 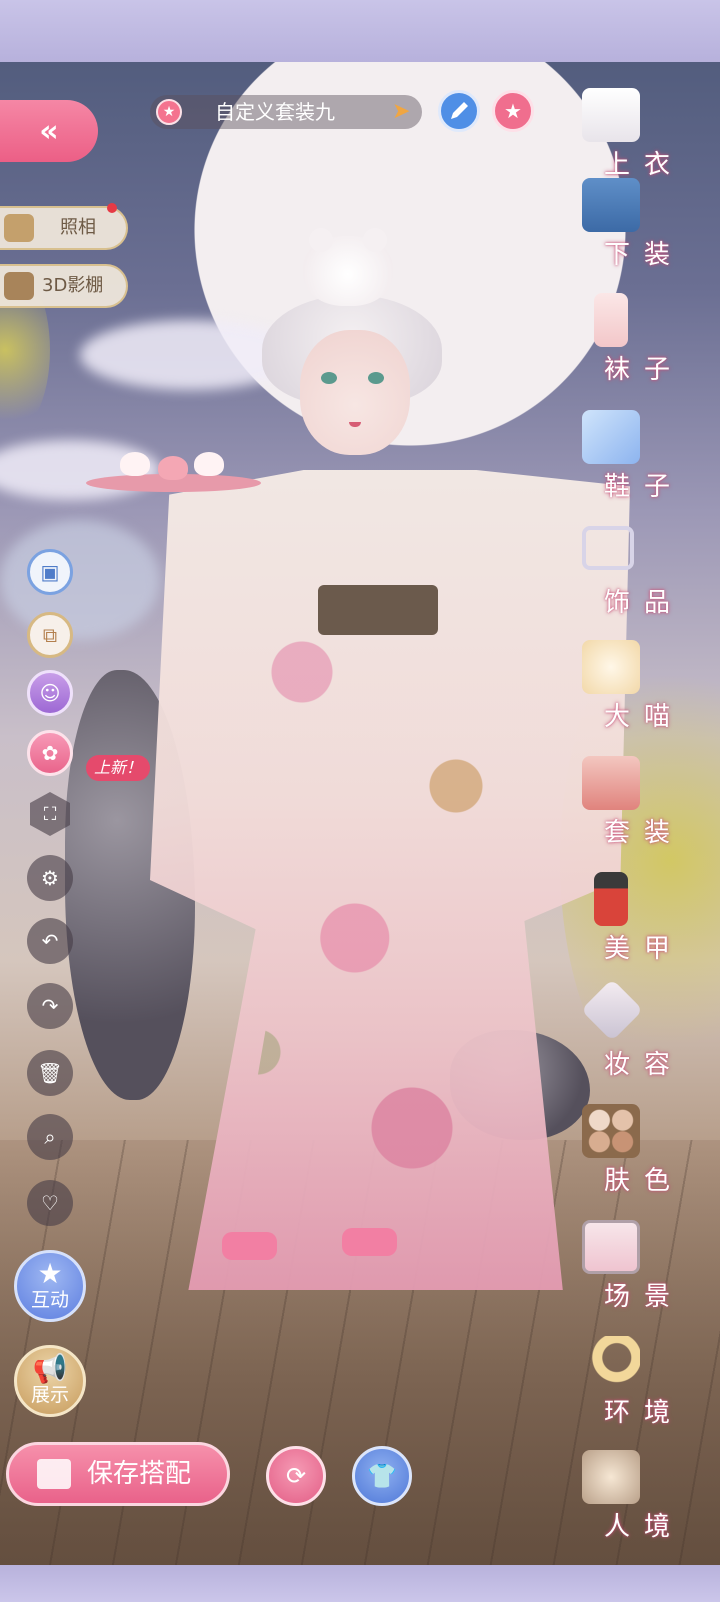 I want to click on category-label: 袜子, so click(x=644, y=370).